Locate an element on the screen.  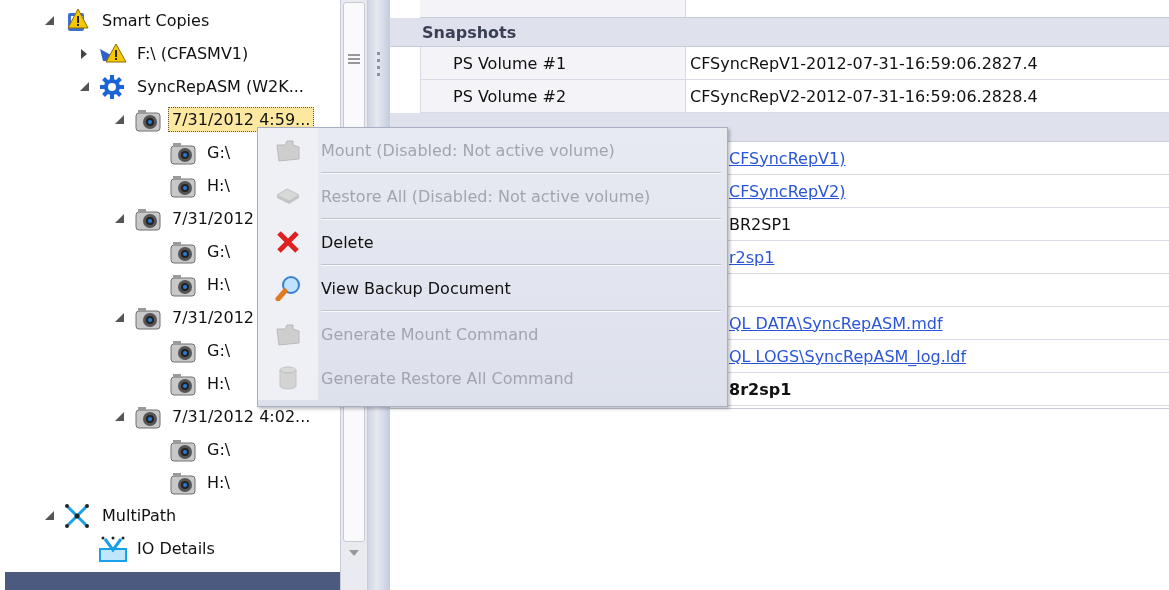
property-name: PS Volume #1 is located at coordinates (510, 63).